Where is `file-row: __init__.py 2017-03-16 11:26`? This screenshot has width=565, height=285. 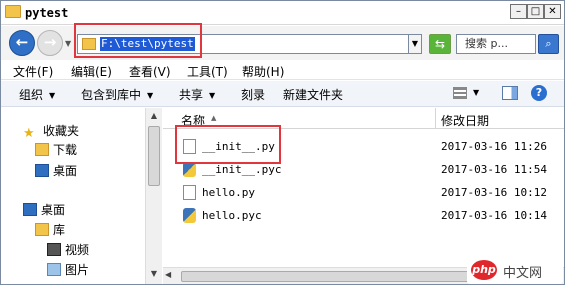
file-row: __init__.py 2017-03-16 11:26 is located at coordinates (363, 147).